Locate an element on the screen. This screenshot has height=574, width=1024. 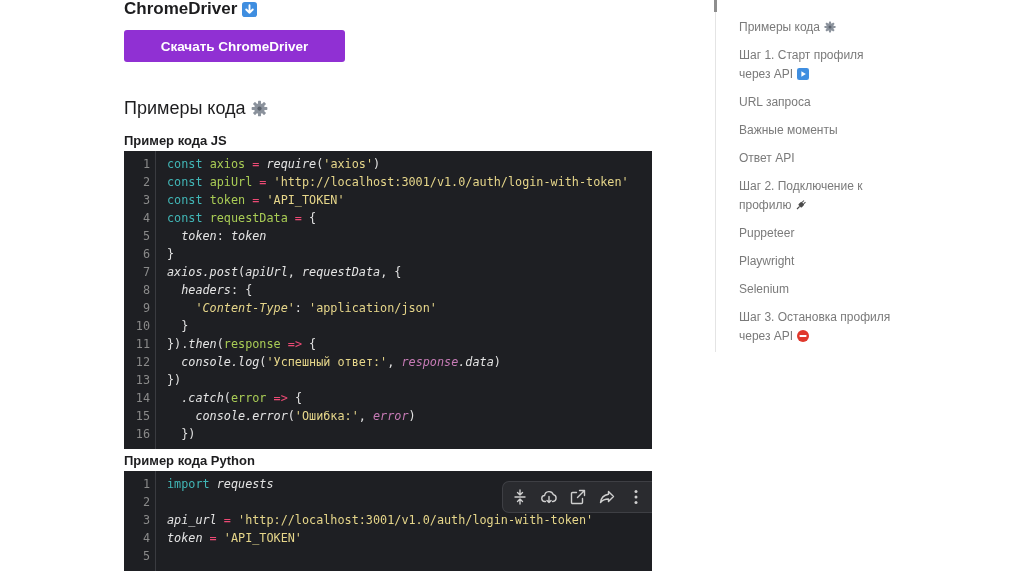
code-line: axios.post(apiUrl, requestData, { is located at coordinates (284, 272).